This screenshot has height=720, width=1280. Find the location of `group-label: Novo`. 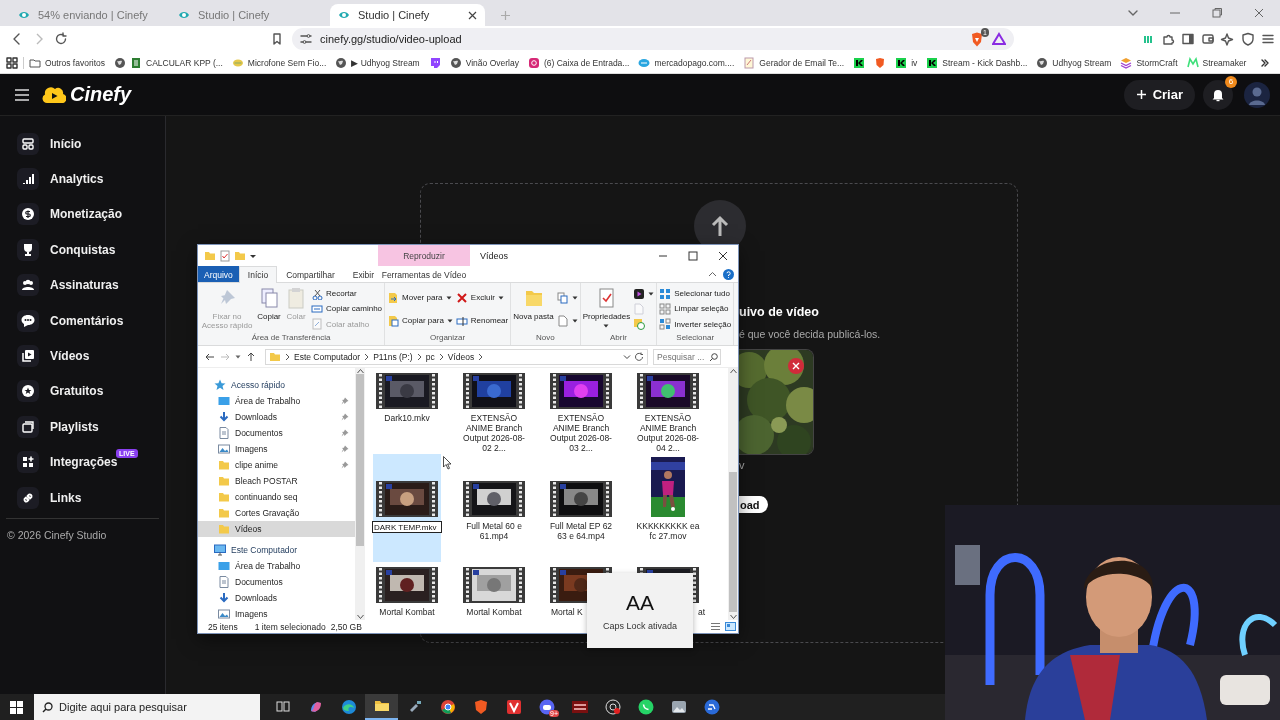

group-label: Novo is located at coordinates (545, 338).